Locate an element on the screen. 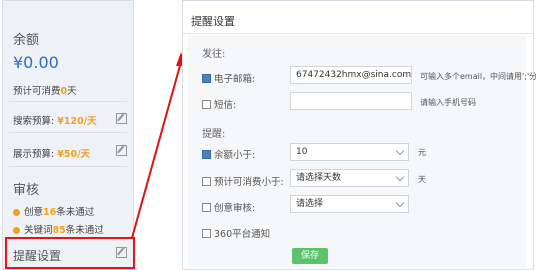  display-budget-value: ¥50/天 is located at coordinates (74, 154).